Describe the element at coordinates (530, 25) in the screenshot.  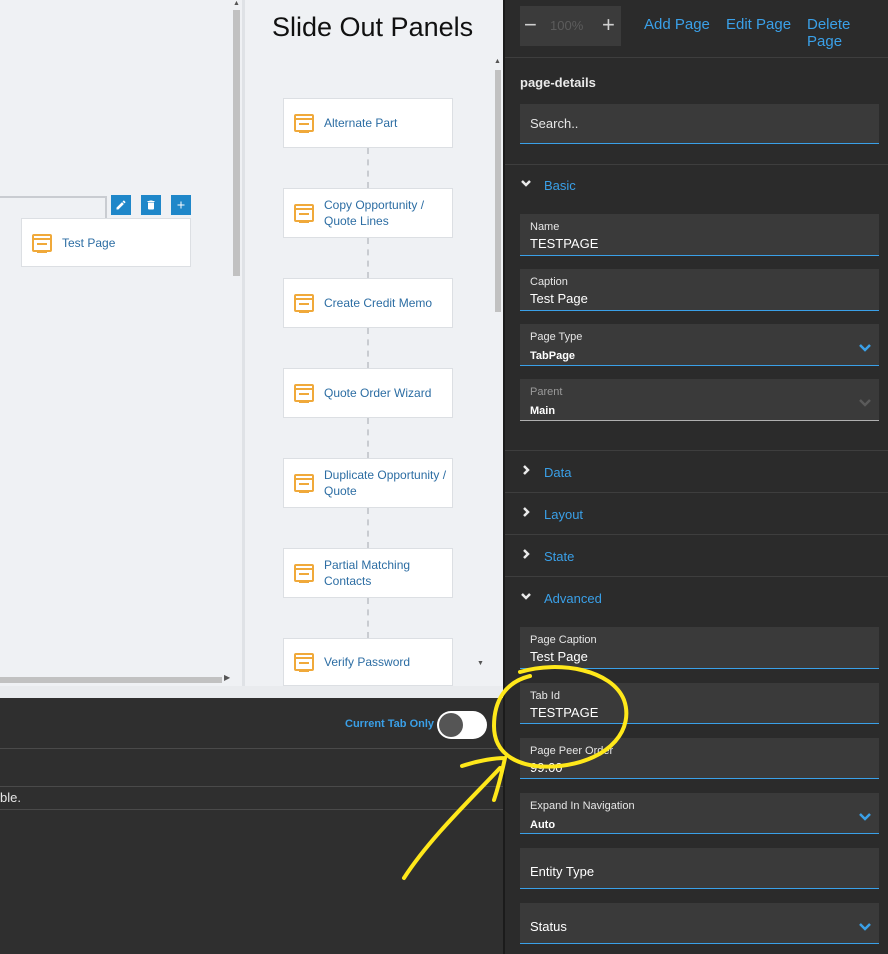
I see `zoom-out-button: −` at that location.